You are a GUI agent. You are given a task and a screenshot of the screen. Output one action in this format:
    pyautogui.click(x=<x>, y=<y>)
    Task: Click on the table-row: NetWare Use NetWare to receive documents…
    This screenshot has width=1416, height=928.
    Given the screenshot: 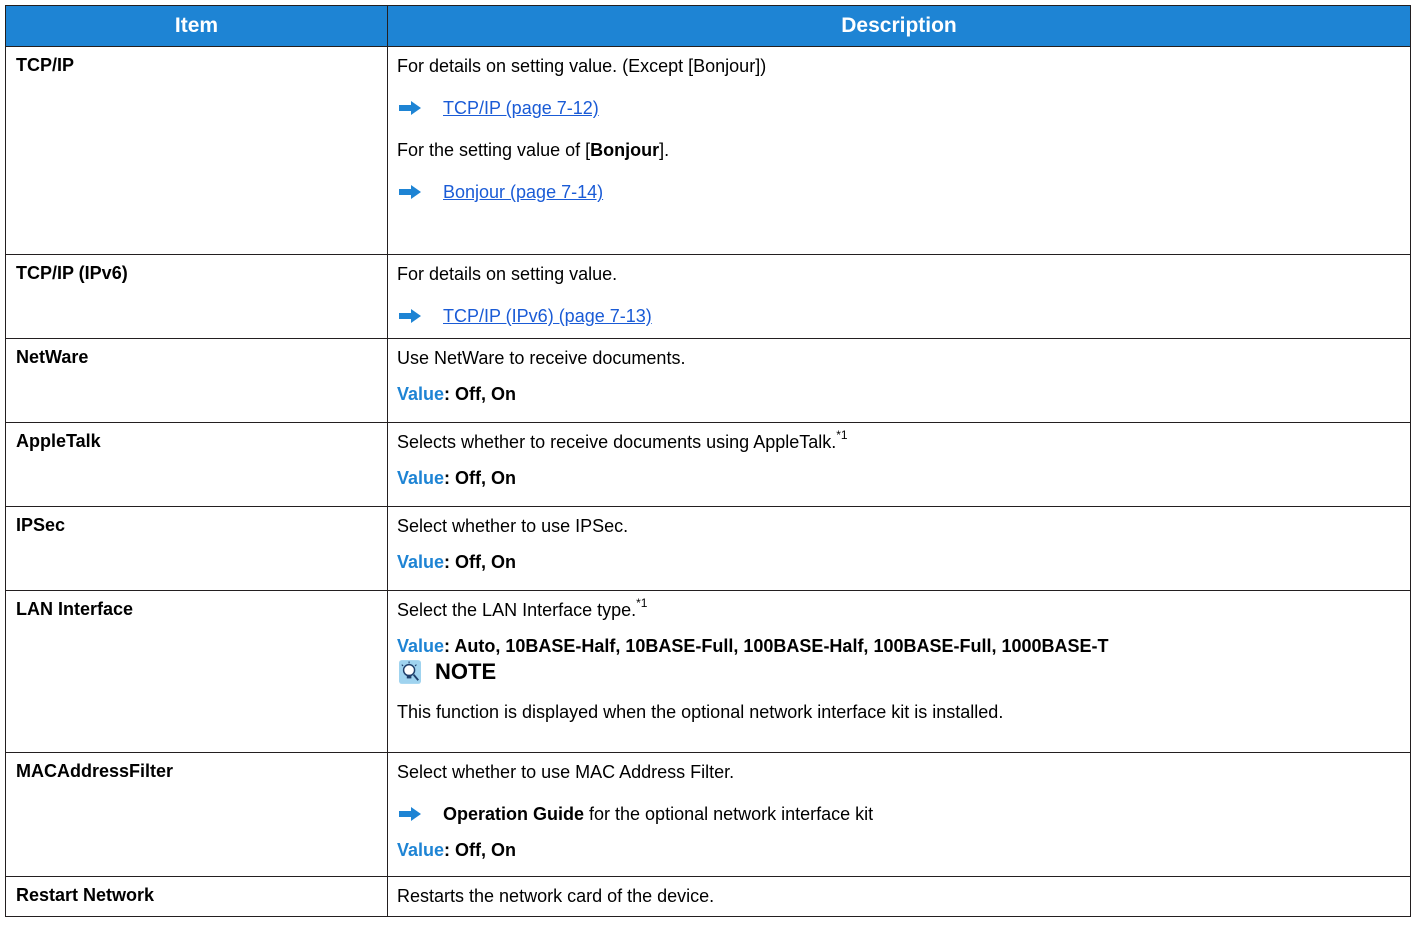 What is the action you would take?
    pyautogui.click(x=708, y=380)
    